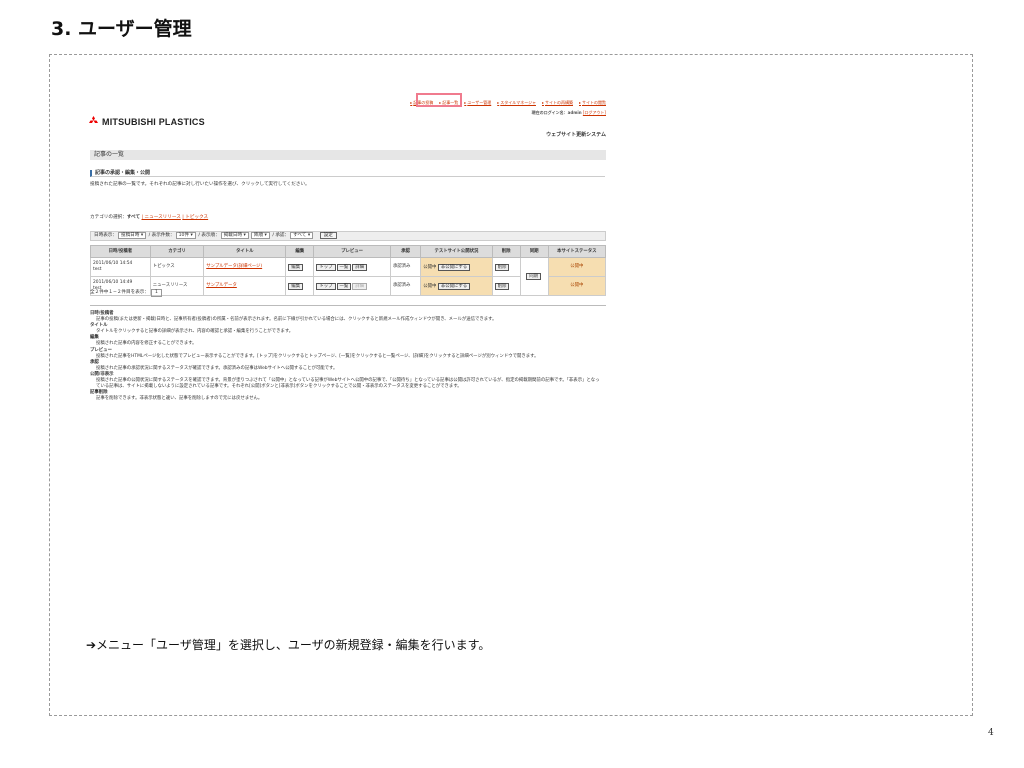 Image resolution: width=1024 pixels, height=768 pixels. I want to click on nav-view-site: サイトの閲覧, so click(592, 102).